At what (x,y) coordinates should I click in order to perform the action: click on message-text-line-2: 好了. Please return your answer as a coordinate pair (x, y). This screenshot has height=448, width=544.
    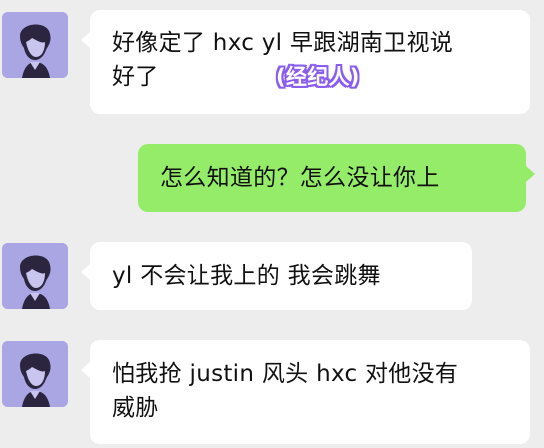
    Looking at the image, I should click on (135, 77).